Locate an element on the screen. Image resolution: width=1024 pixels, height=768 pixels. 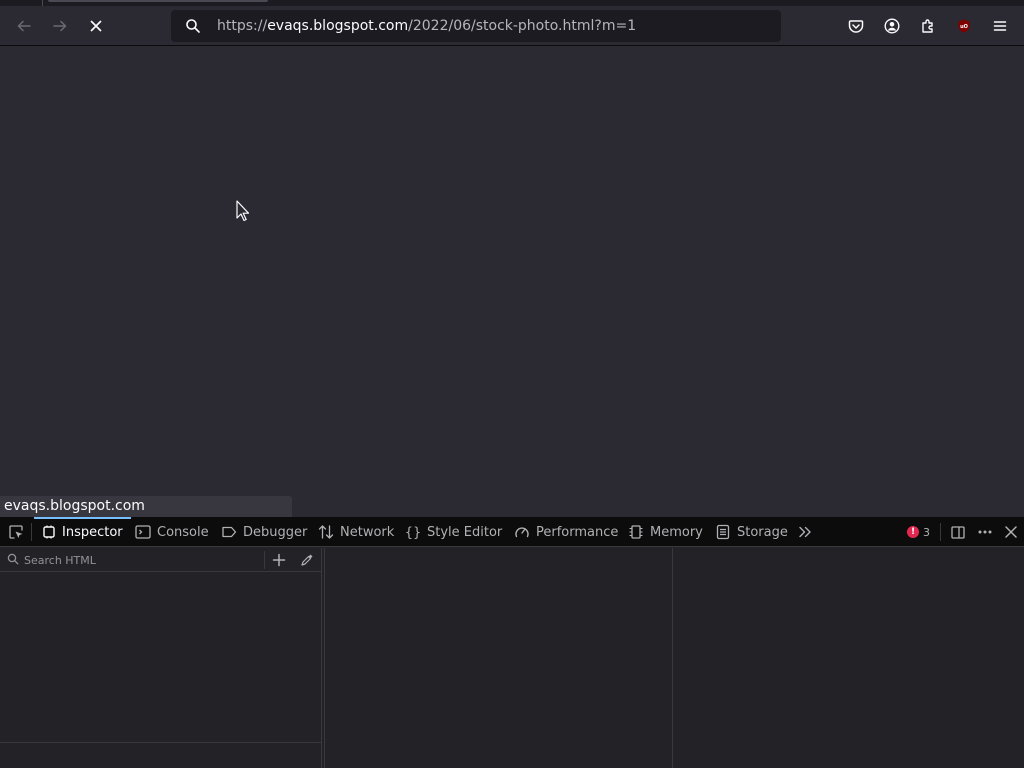
url-path: /2022/06/stock-photo.html?m=1 is located at coordinates (522, 26).